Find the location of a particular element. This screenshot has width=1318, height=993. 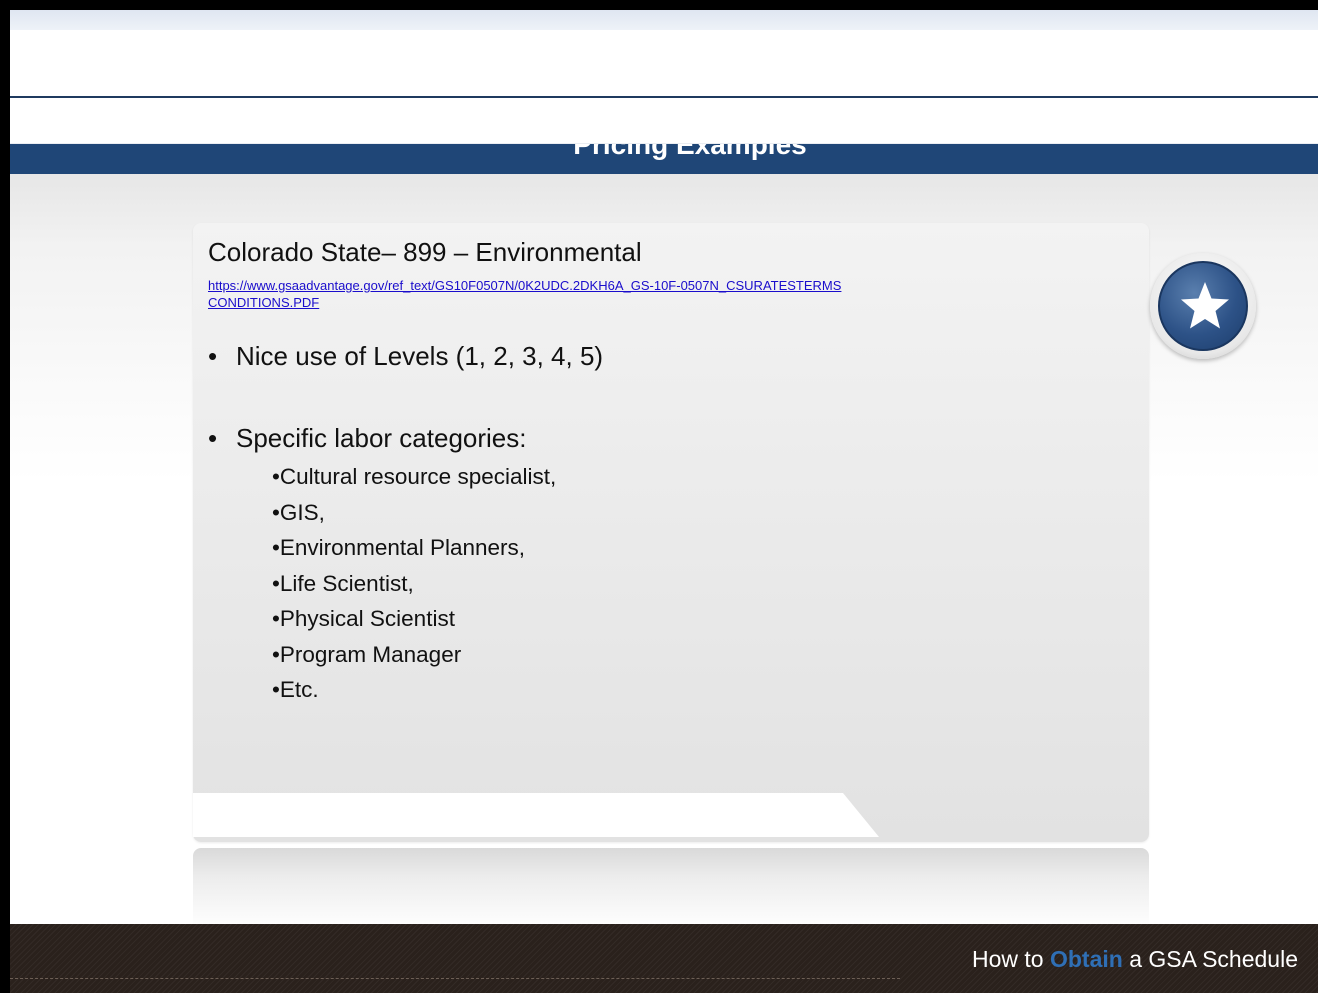

list-item: •Cultural resource specialist, is located at coordinates (414, 476).